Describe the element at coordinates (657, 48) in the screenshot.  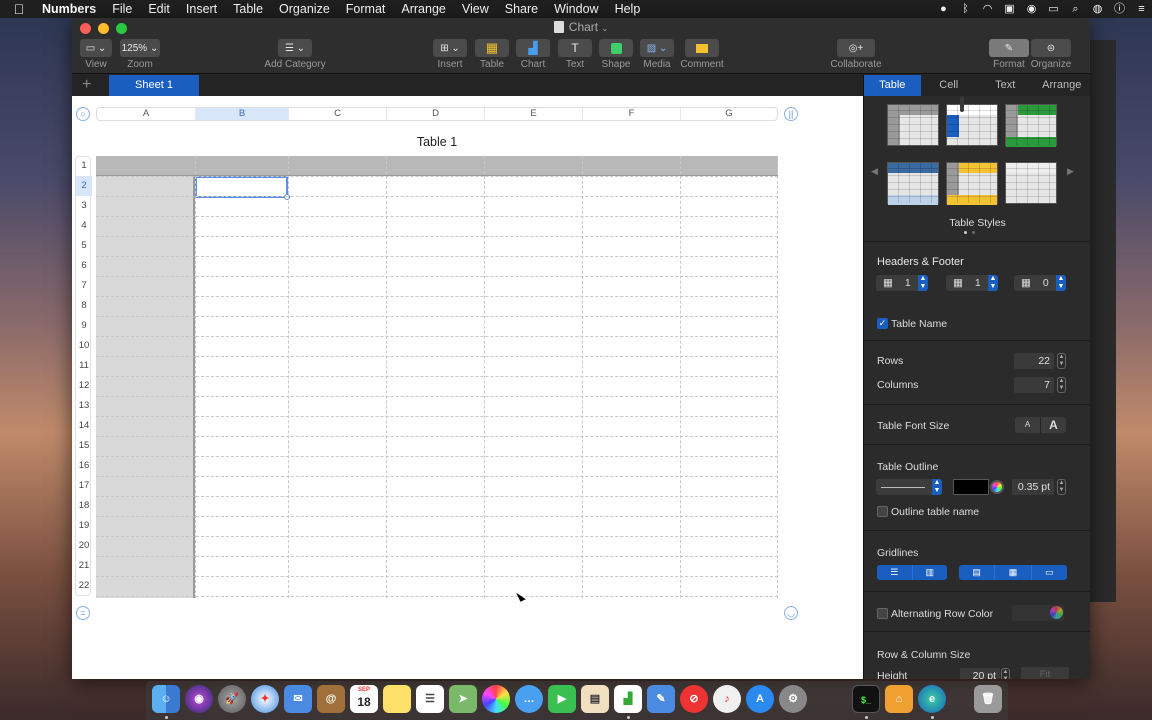
I see `media-button: ▨ ⌄` at that location.